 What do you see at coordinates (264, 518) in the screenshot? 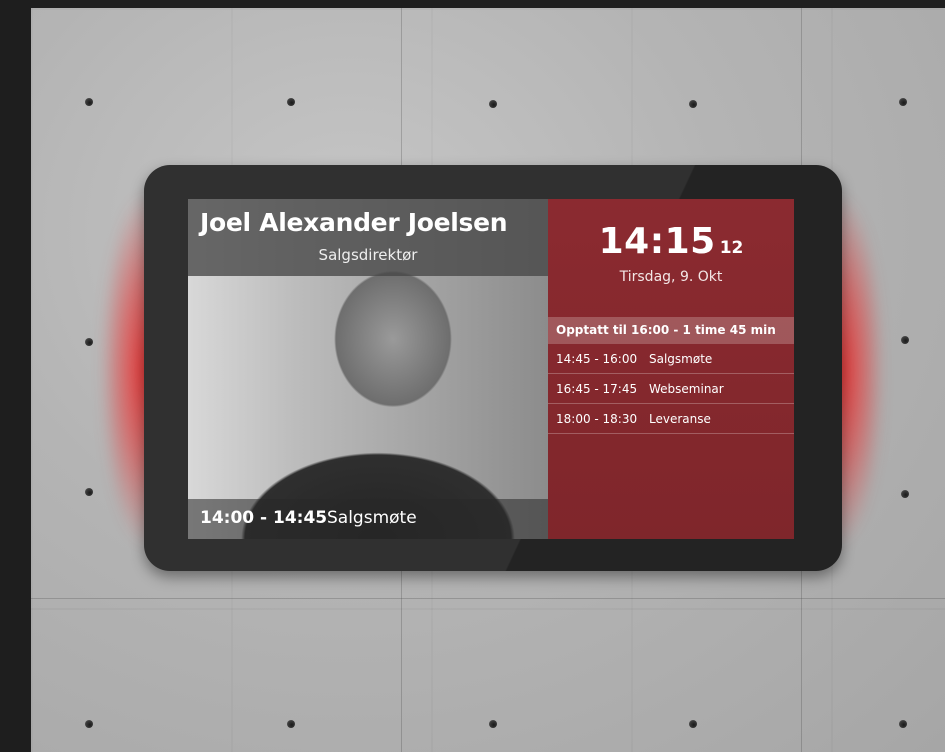
I see `current-meeting-time: 14:00 - 14:45` at bounding box center [264, 518].